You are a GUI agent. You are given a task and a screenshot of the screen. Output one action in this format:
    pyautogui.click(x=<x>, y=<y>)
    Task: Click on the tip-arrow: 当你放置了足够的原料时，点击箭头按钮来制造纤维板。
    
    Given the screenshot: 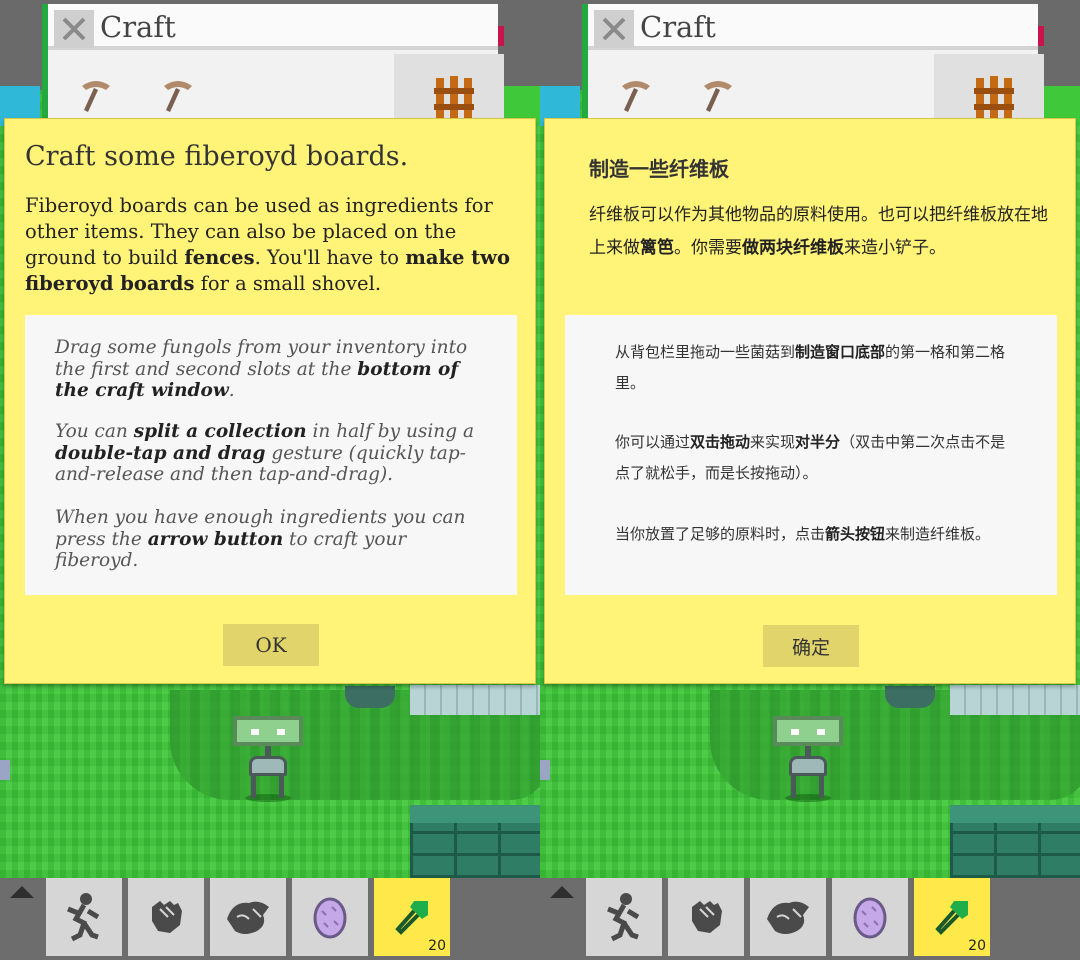 What is the action you would take?
    pyautogui.click(x=803, y=534)
    